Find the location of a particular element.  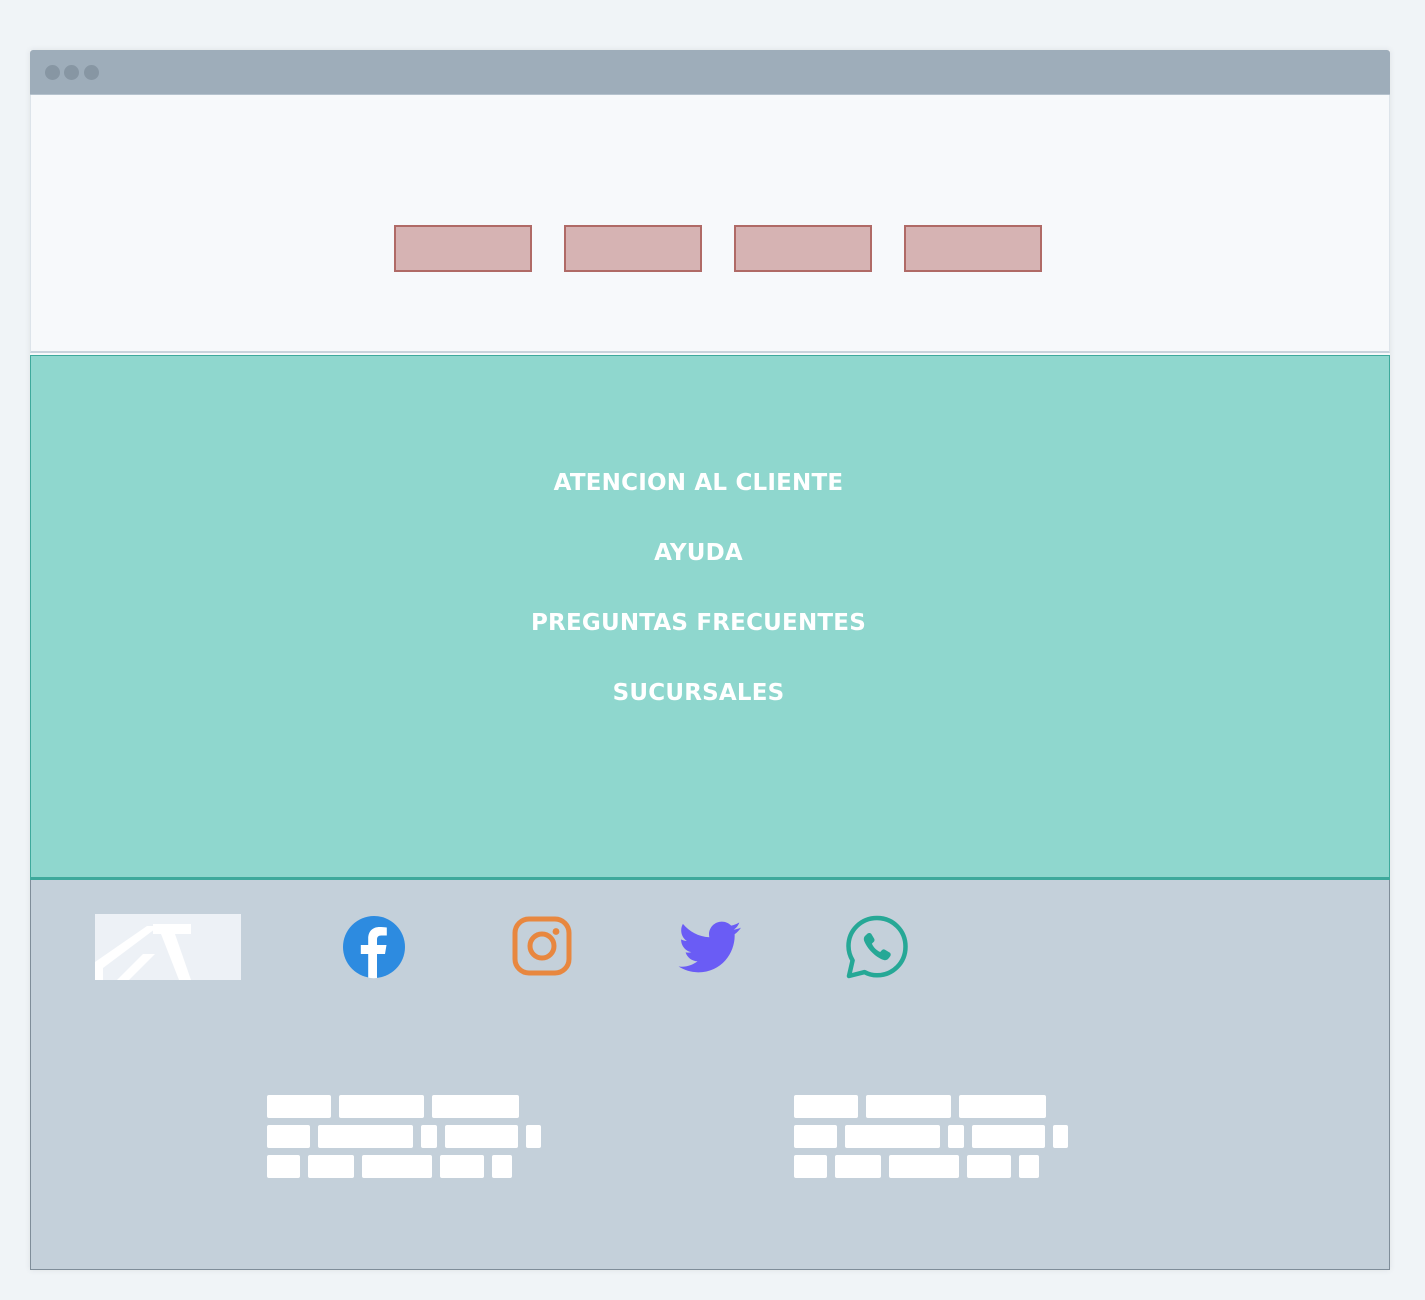

facebook-icon is located at coordinates (374, 947).